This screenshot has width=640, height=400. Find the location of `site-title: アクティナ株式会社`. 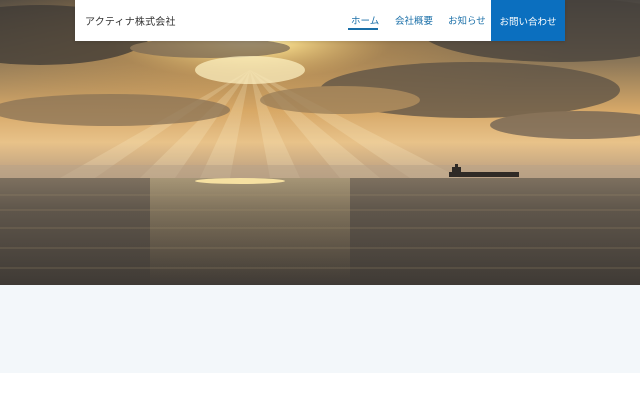

site-title: アクティナ株式会社 is located at coordinates (130, 20).